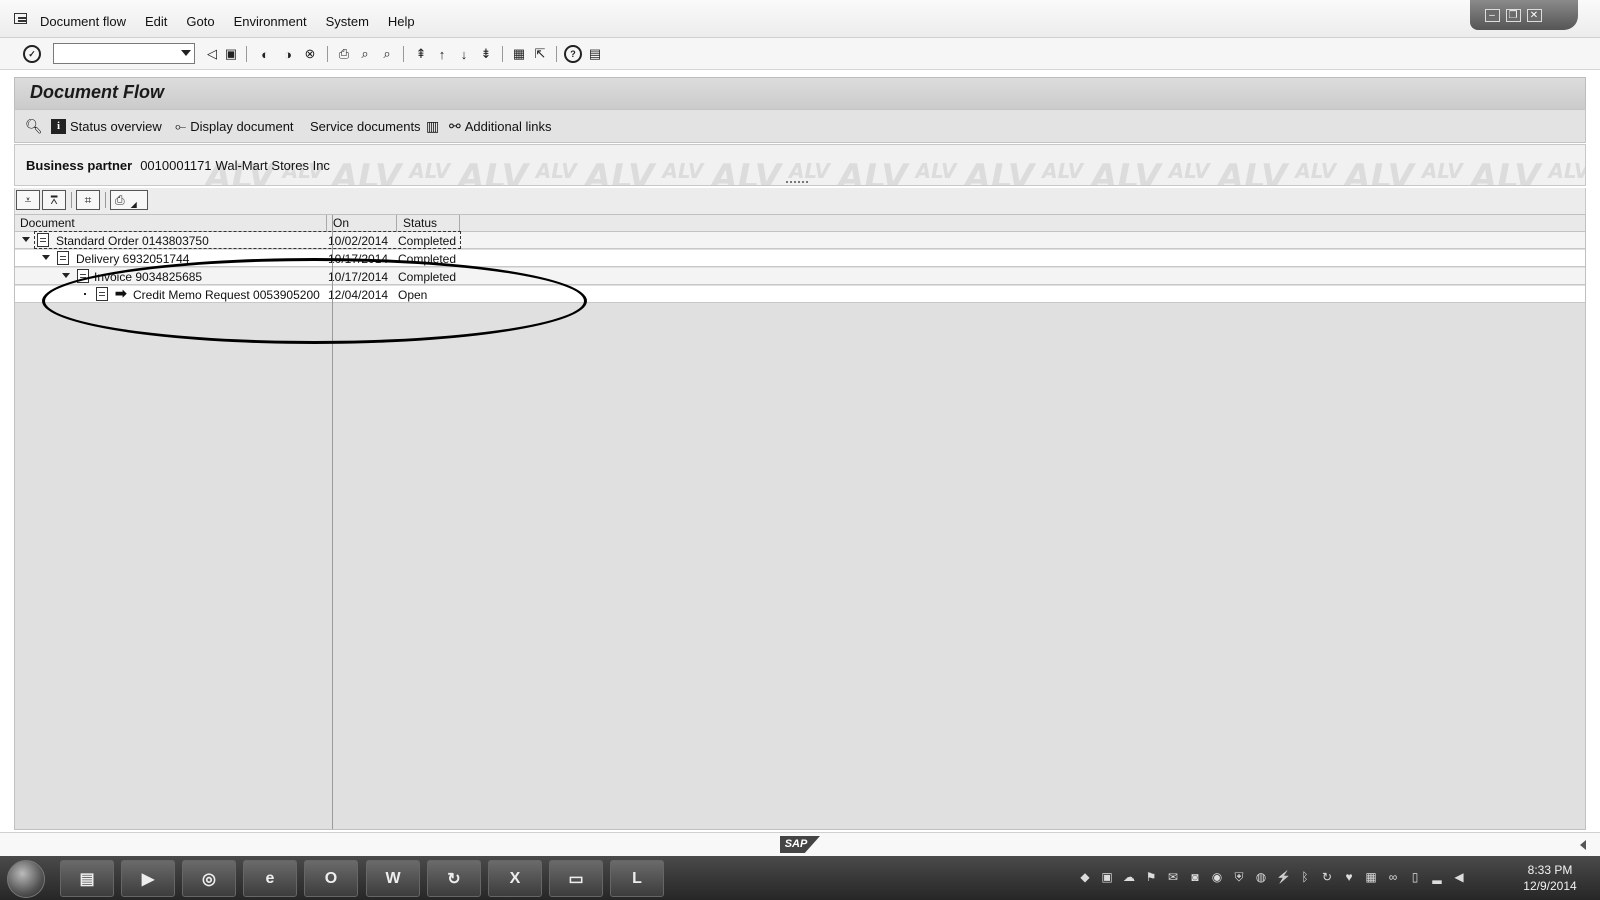  I want to click on collapse-all-icon: ⩞, so click(54, 200).